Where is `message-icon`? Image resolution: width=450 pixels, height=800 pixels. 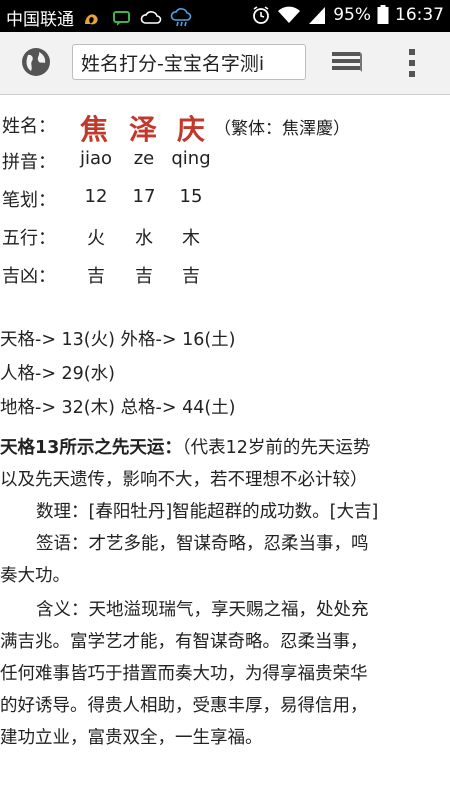
message-icon is located at coordinates (121, 18).